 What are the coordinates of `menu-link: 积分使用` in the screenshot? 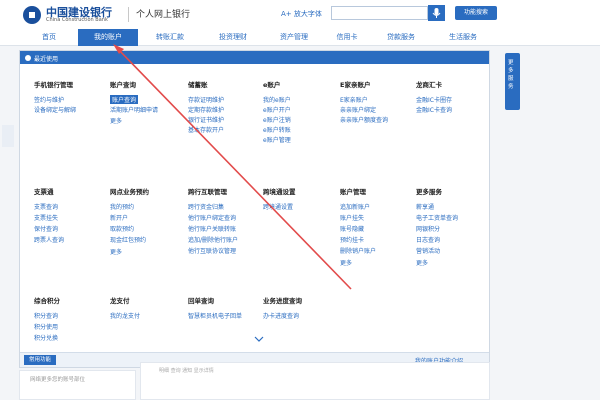 It's located at (46, 326).